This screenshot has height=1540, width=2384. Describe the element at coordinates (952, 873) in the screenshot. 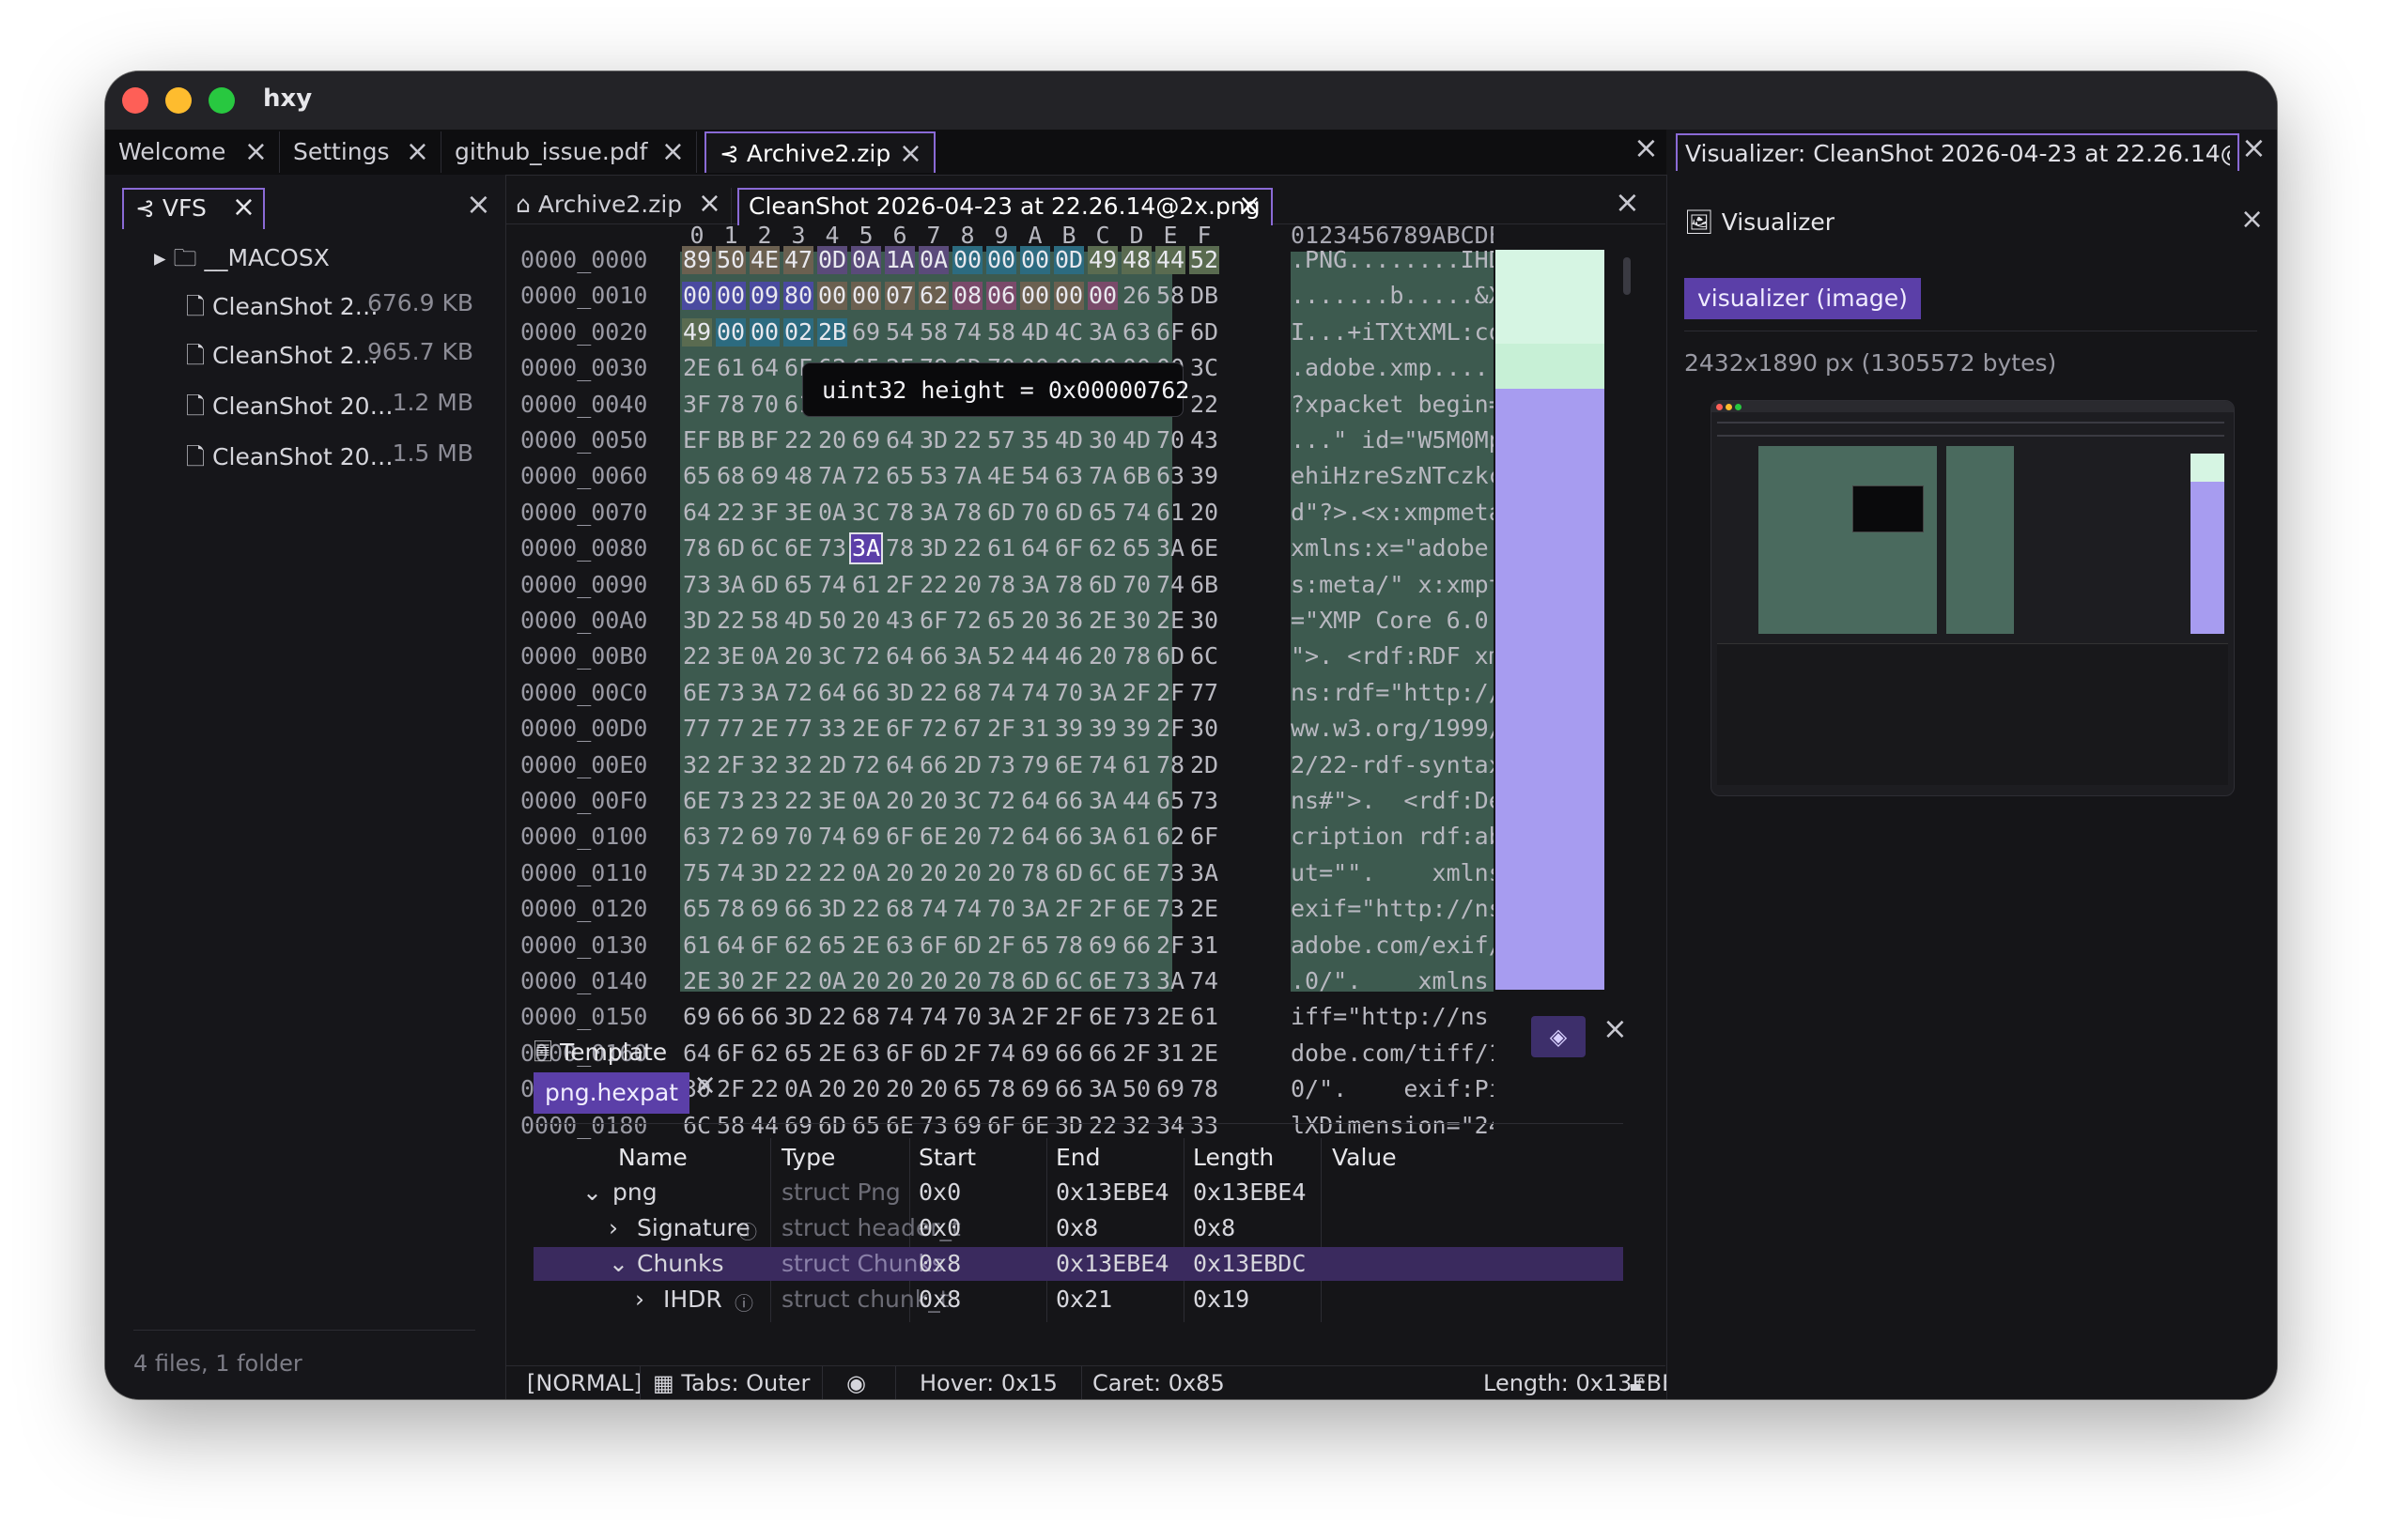

I see `hex-row: 75 74 3D 22 22 0A 20 20 20 20 78 6D 6C 6E 73 3A` at that location.